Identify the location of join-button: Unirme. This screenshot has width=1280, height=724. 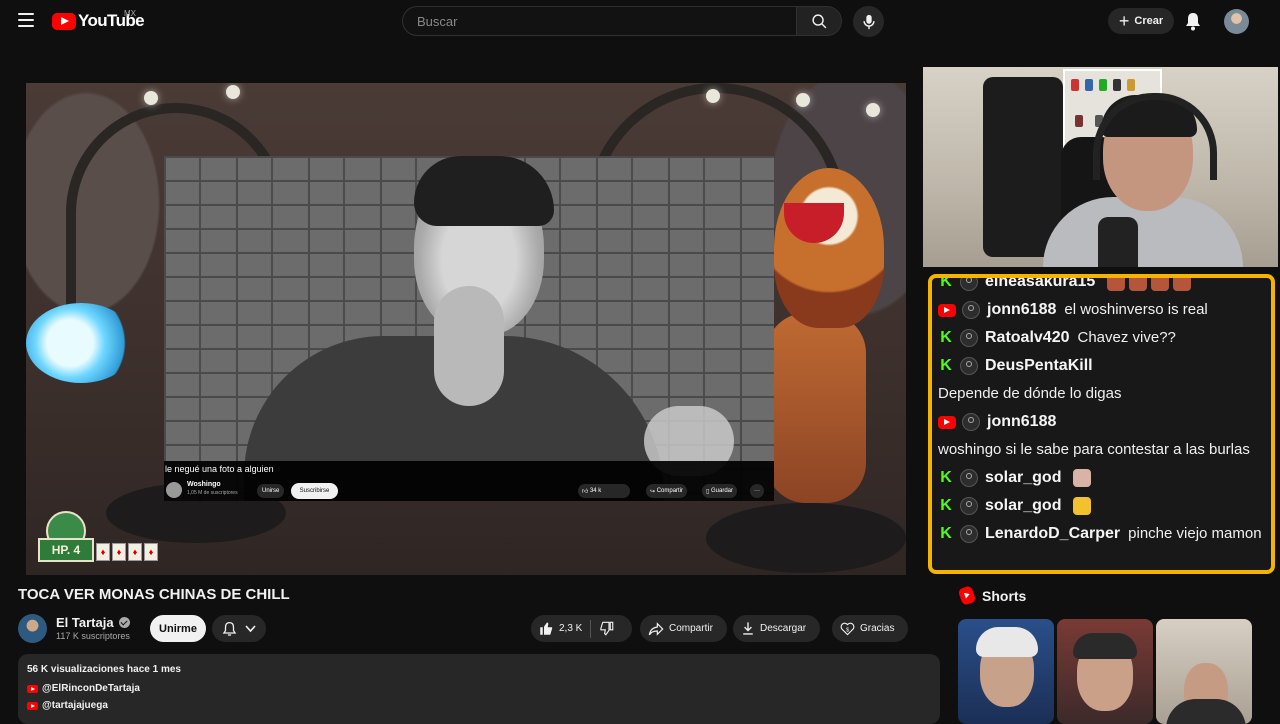
(178, 628).